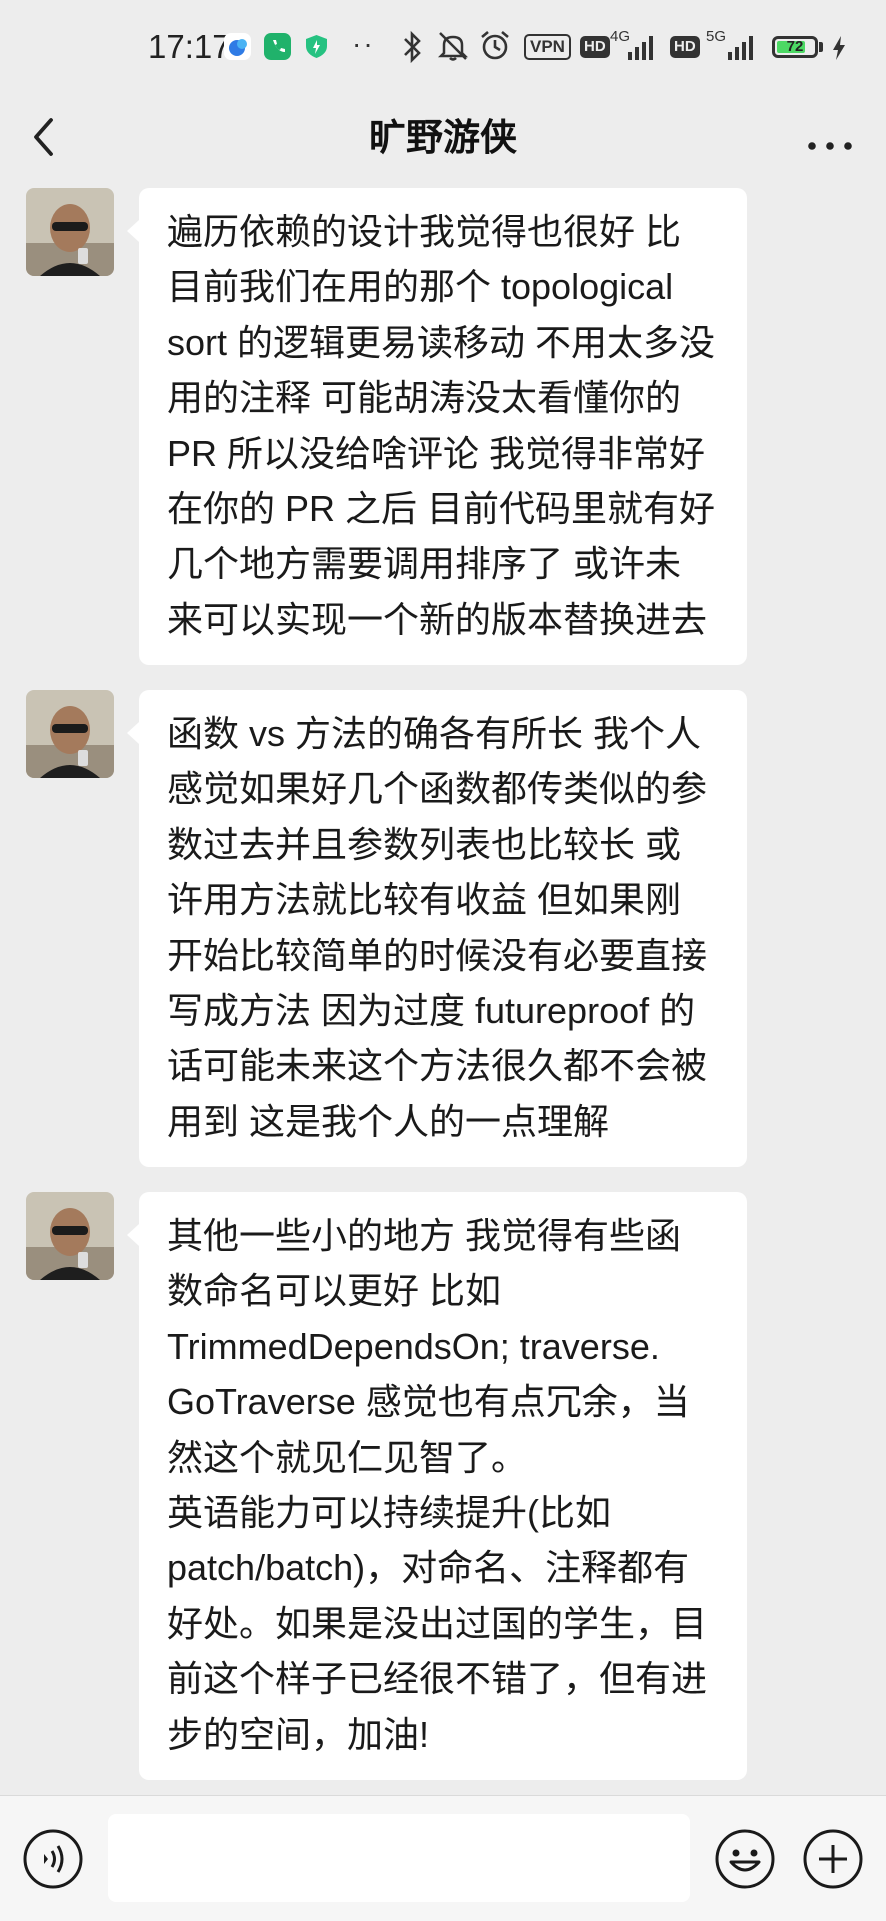 The image size is (886, 1921). What do you see at coordinates (437, 1623) in the screenshot?
I see `message-text-line: 好处。如果是没出过国的学生，目` at bounding box center [437, 1623].